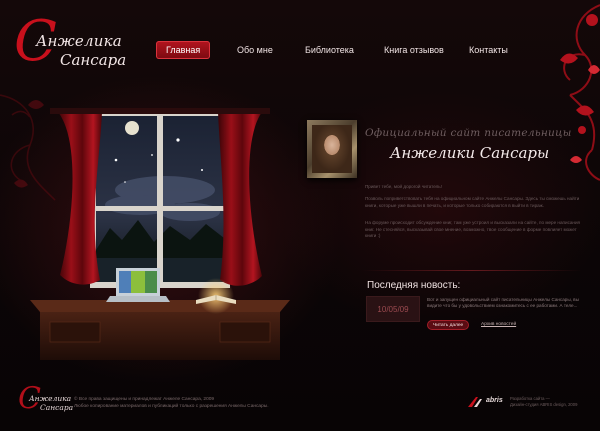  Describe the element at coordinates (255, 50) in the screenshot. I see `nav-item-about: Обо мне` at that location.